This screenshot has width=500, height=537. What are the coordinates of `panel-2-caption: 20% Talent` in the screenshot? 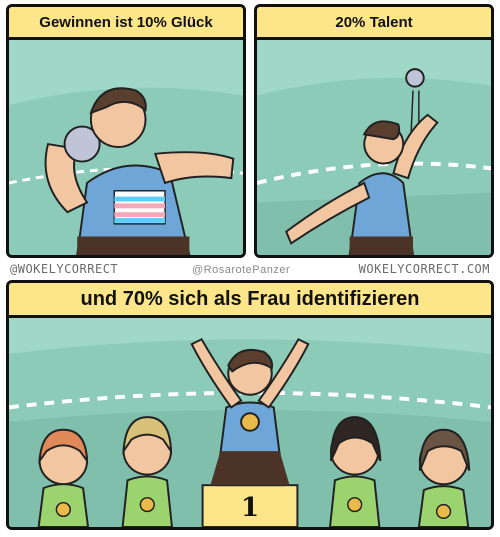 It's located at (374, 23).